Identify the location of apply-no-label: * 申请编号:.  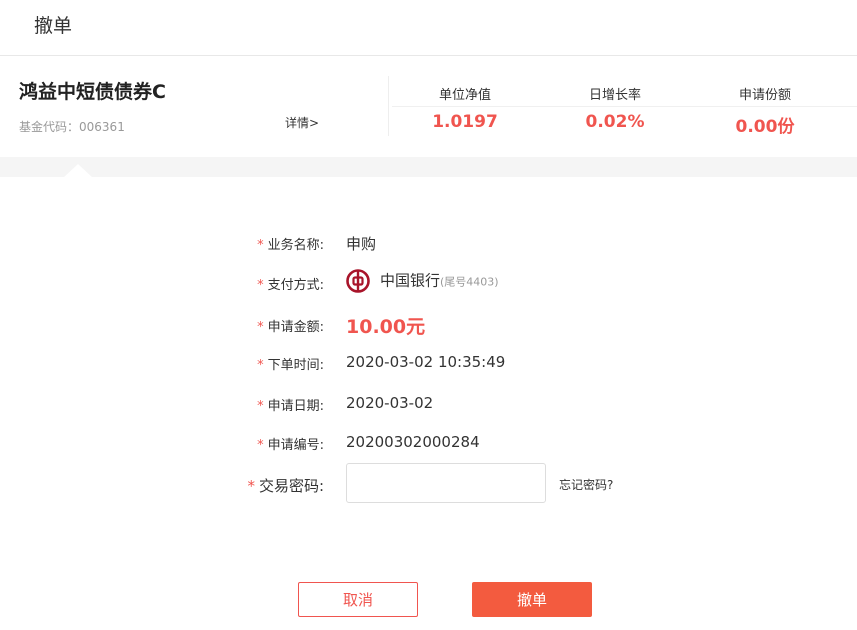
(290, 443).